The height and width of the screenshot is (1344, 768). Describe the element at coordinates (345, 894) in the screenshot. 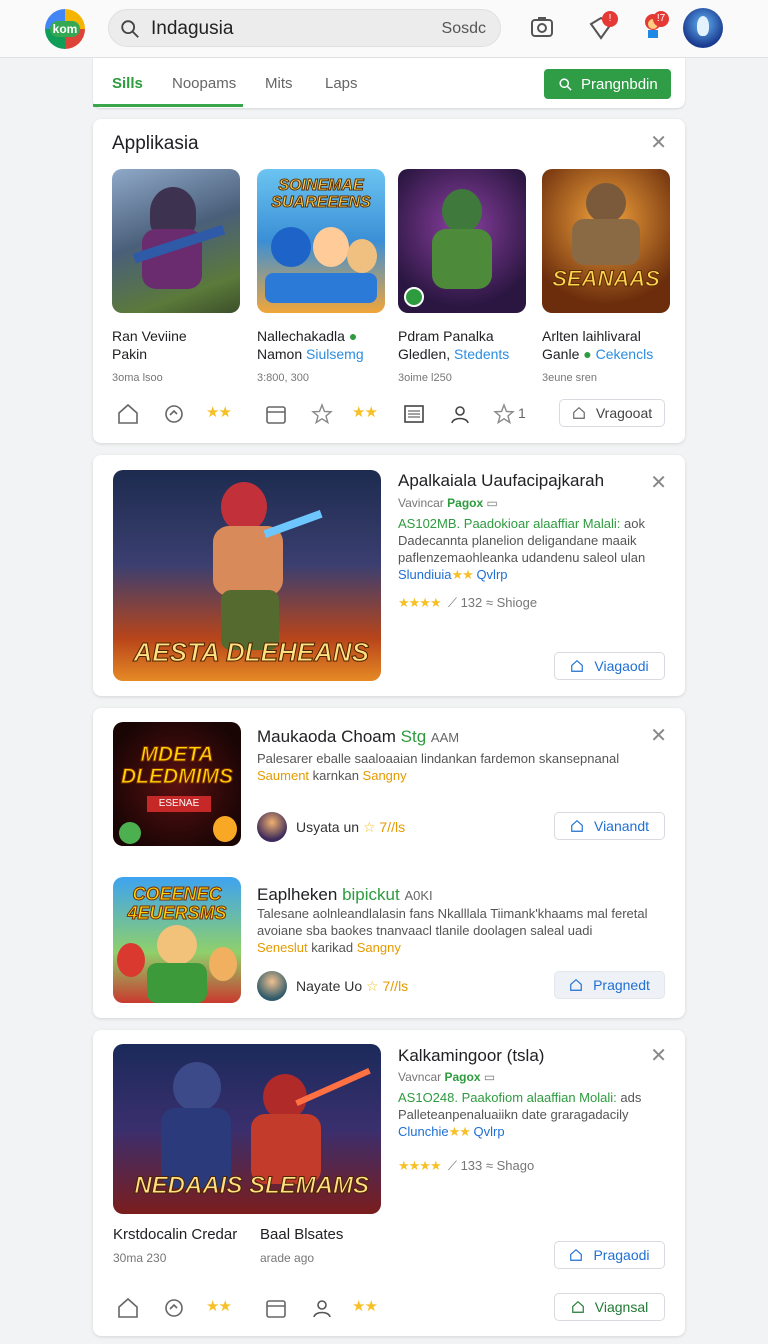

I see `list-item-title: Eaplheken bipickut A0KI` at that location.